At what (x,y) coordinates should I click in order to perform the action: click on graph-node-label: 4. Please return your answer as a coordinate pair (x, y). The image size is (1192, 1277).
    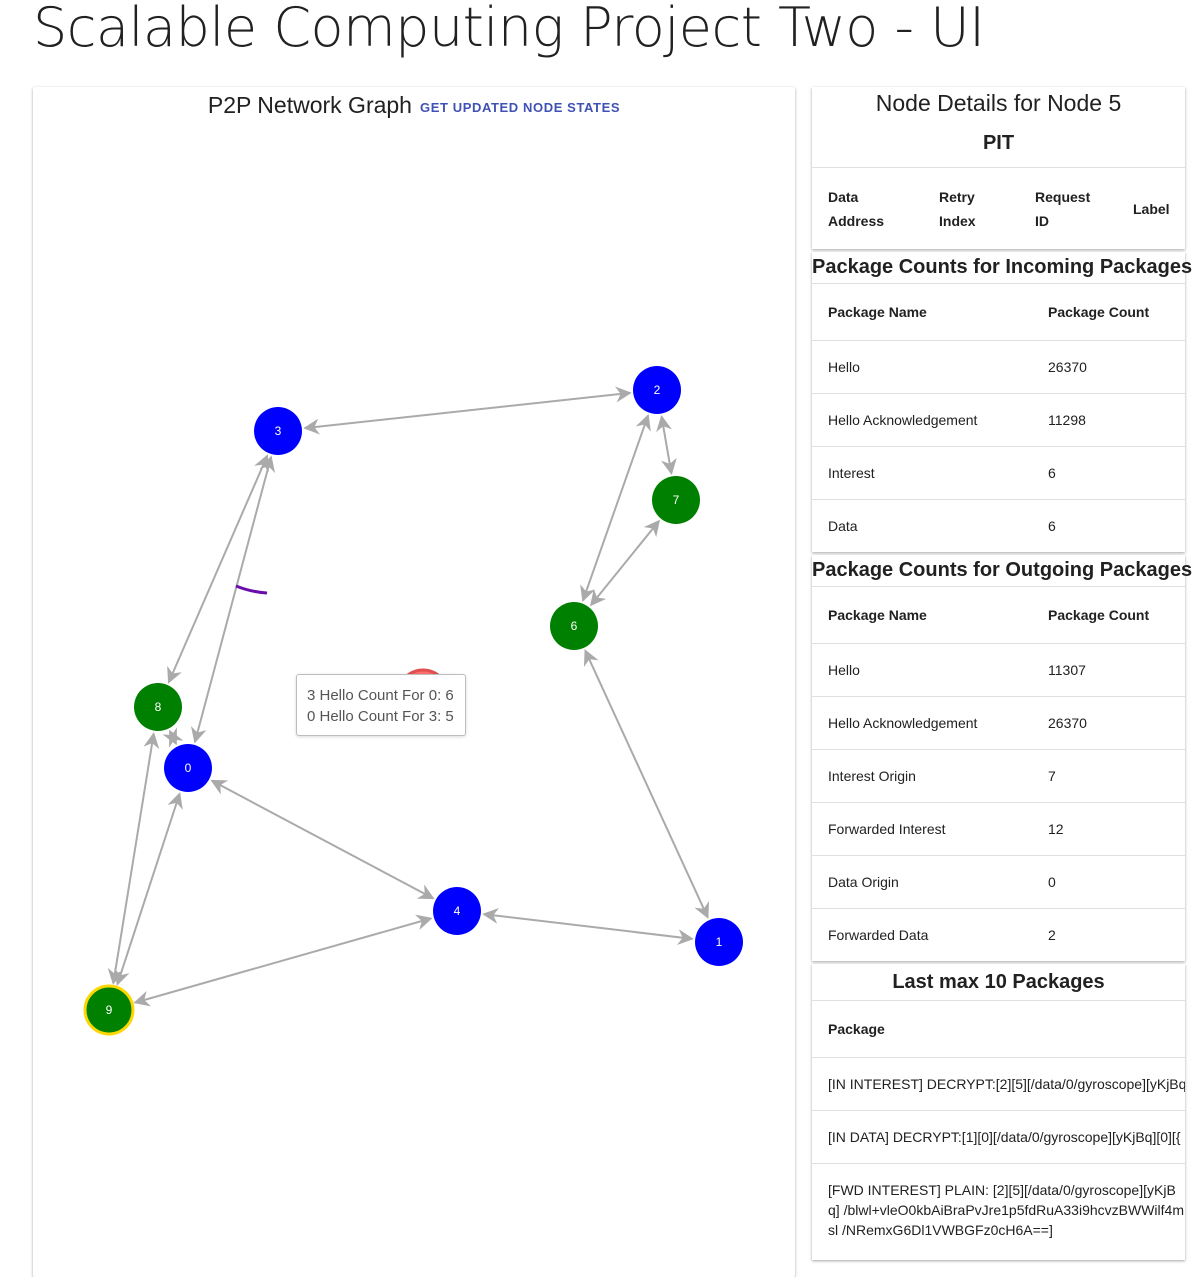
    Looking at the image, I should click on (457, 911).